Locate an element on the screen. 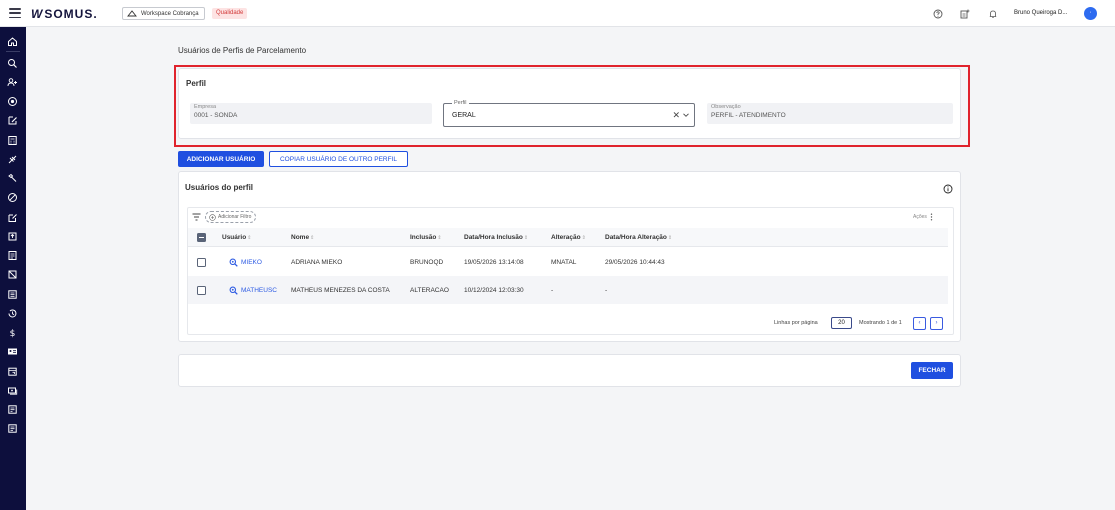  note-icon is located at coordinates (12, 409).